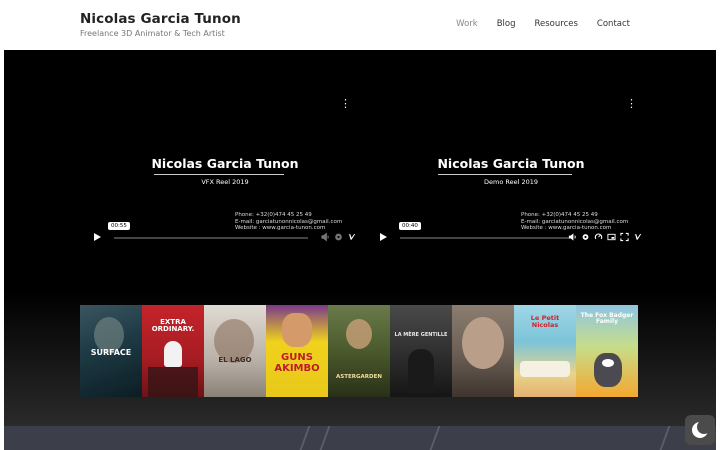 This screenshot has width=720, height=450. What do you see at coordinates (421, 351) in the screenshot?
I see `poster-la-mere-gentille: LA MÈRE GENTILLE` at bounding box center [421, 351].